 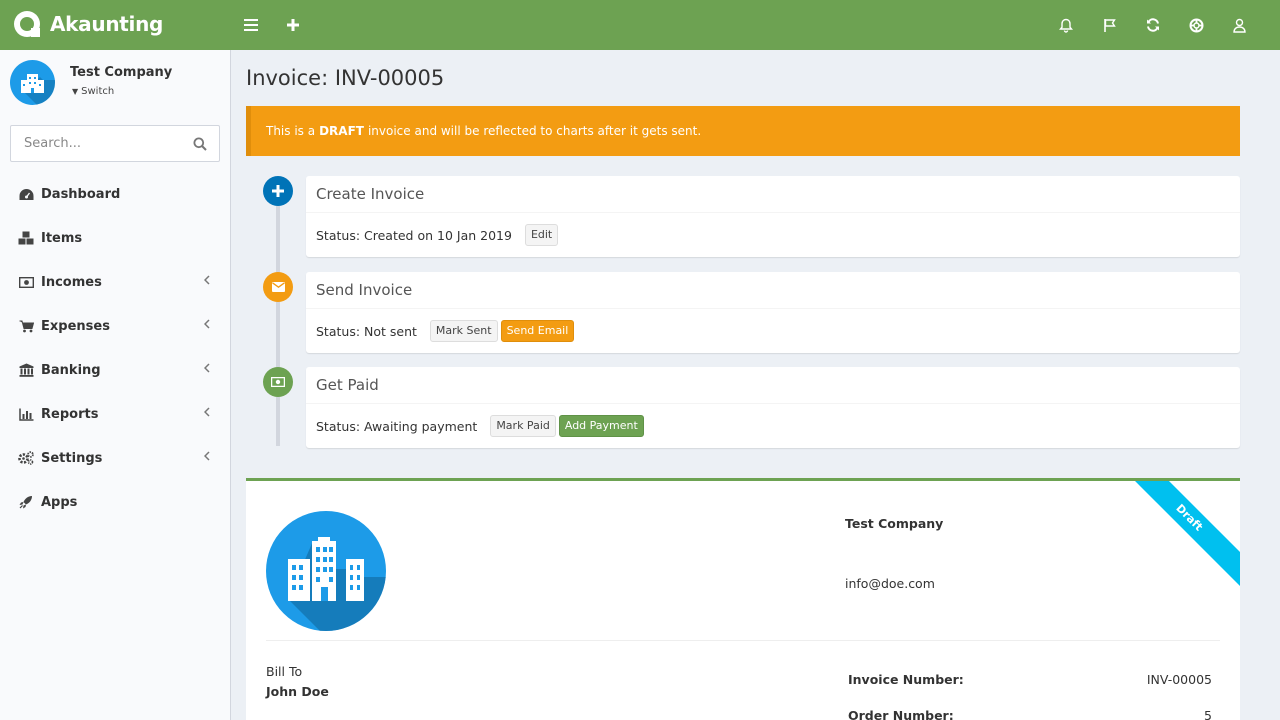 I want to click on add-payment-button: Add Payment, so click(x=601, y=426).